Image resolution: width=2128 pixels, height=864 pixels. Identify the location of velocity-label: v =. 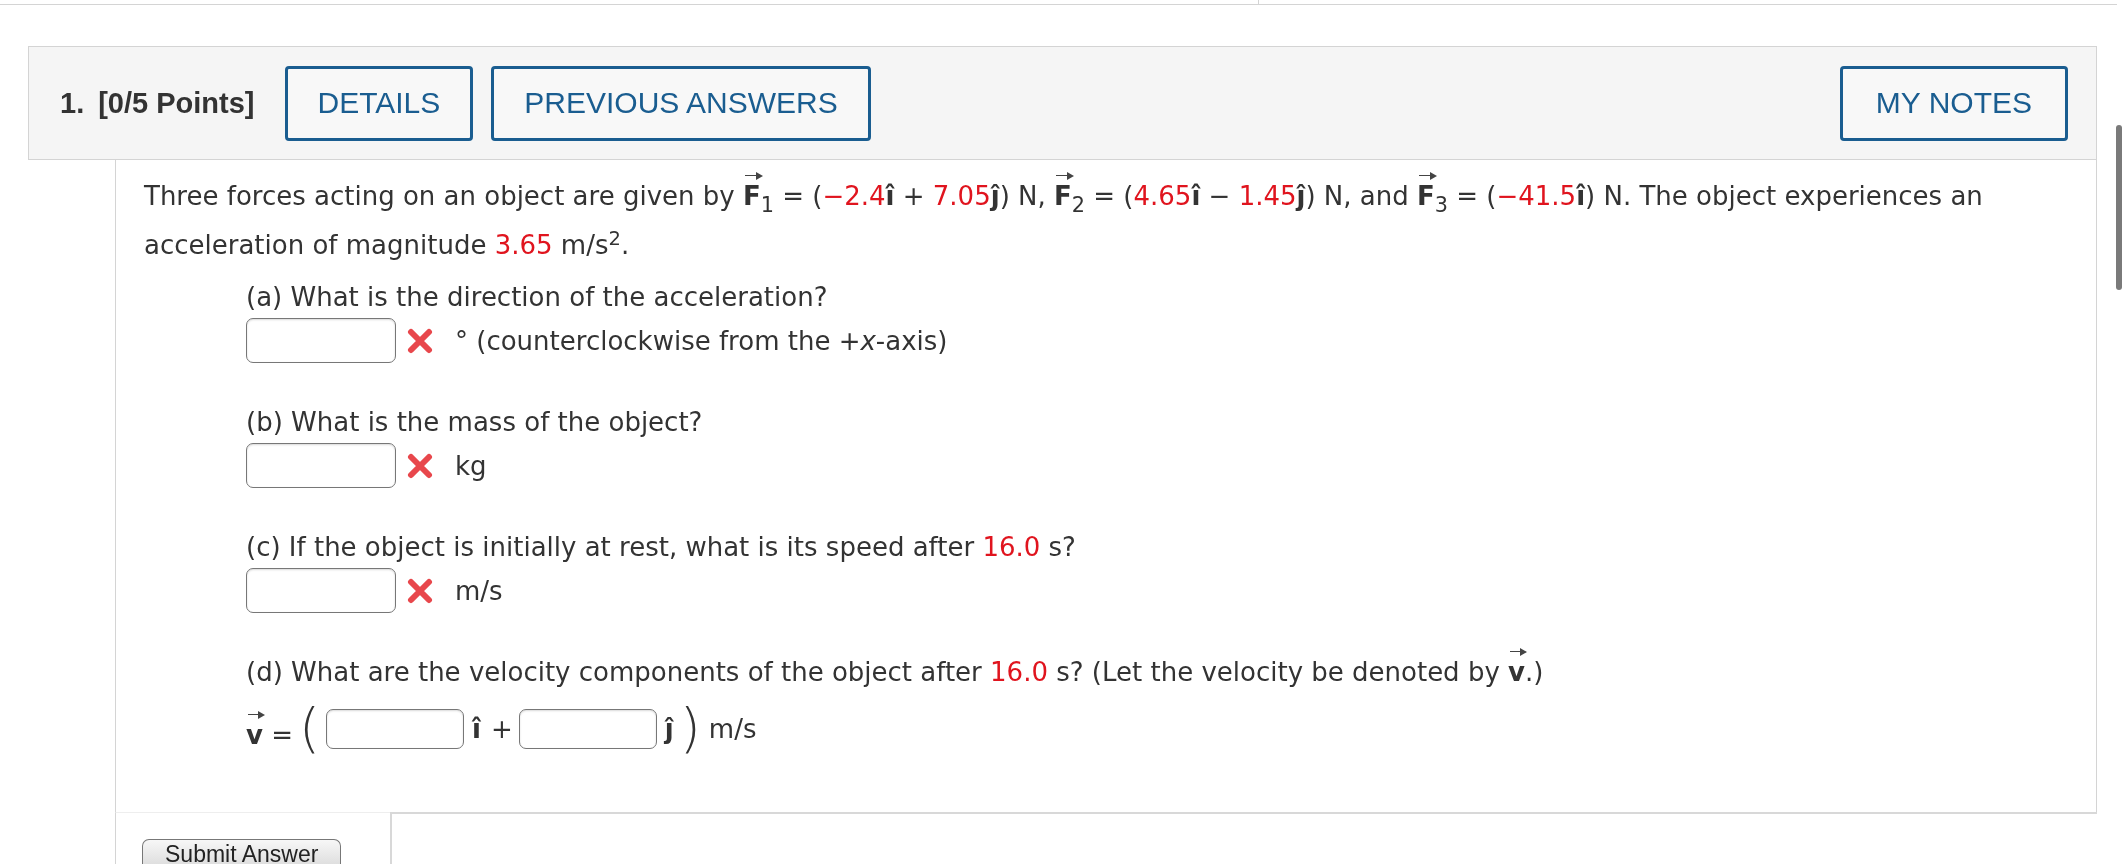
(269, 729).